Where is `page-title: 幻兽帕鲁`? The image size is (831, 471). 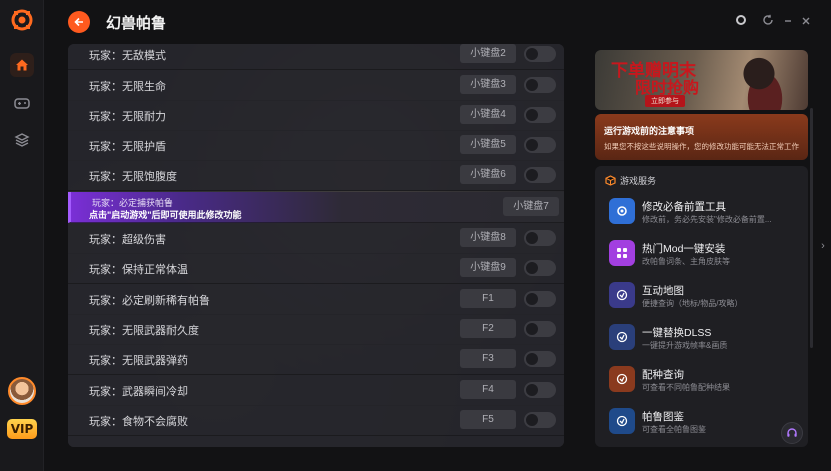 page-title: 幻兽帕鲁 is located at coordinates (136, 23).